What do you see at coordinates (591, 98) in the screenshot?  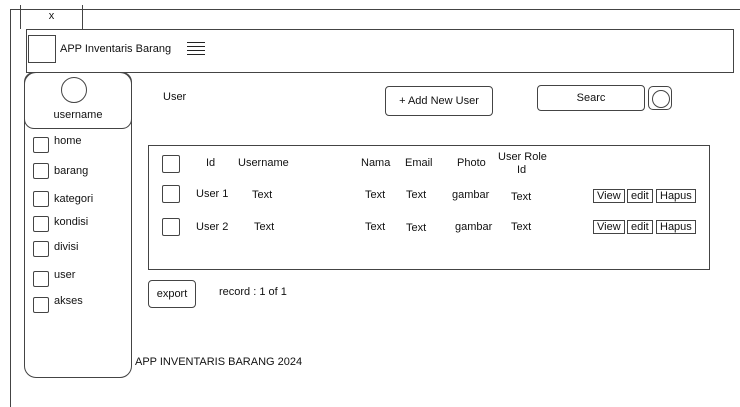 I see `search-input: Searc` at bounding box center [591, 98].